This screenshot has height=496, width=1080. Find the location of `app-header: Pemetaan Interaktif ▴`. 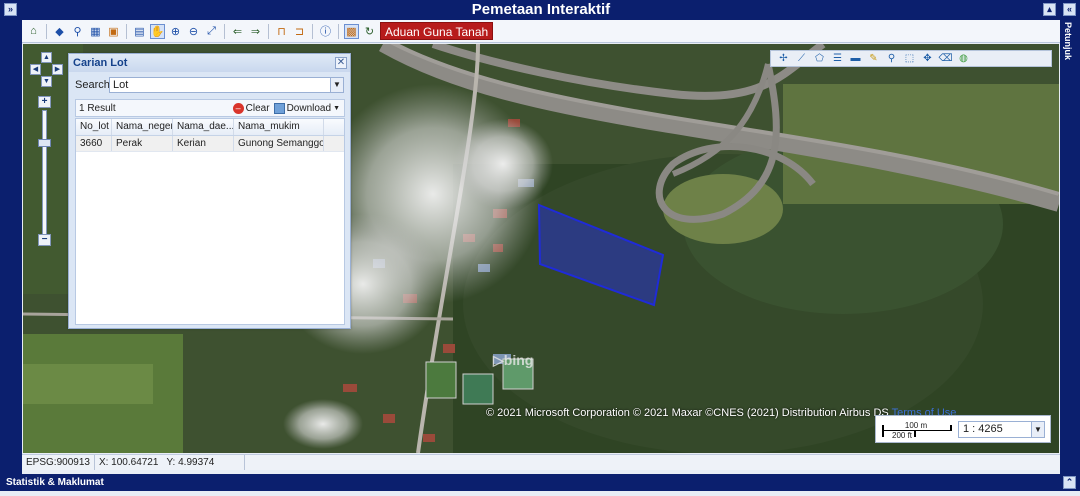

app-header: Pemetaan Interaktif ▴ is located at coordinates (541, 10).